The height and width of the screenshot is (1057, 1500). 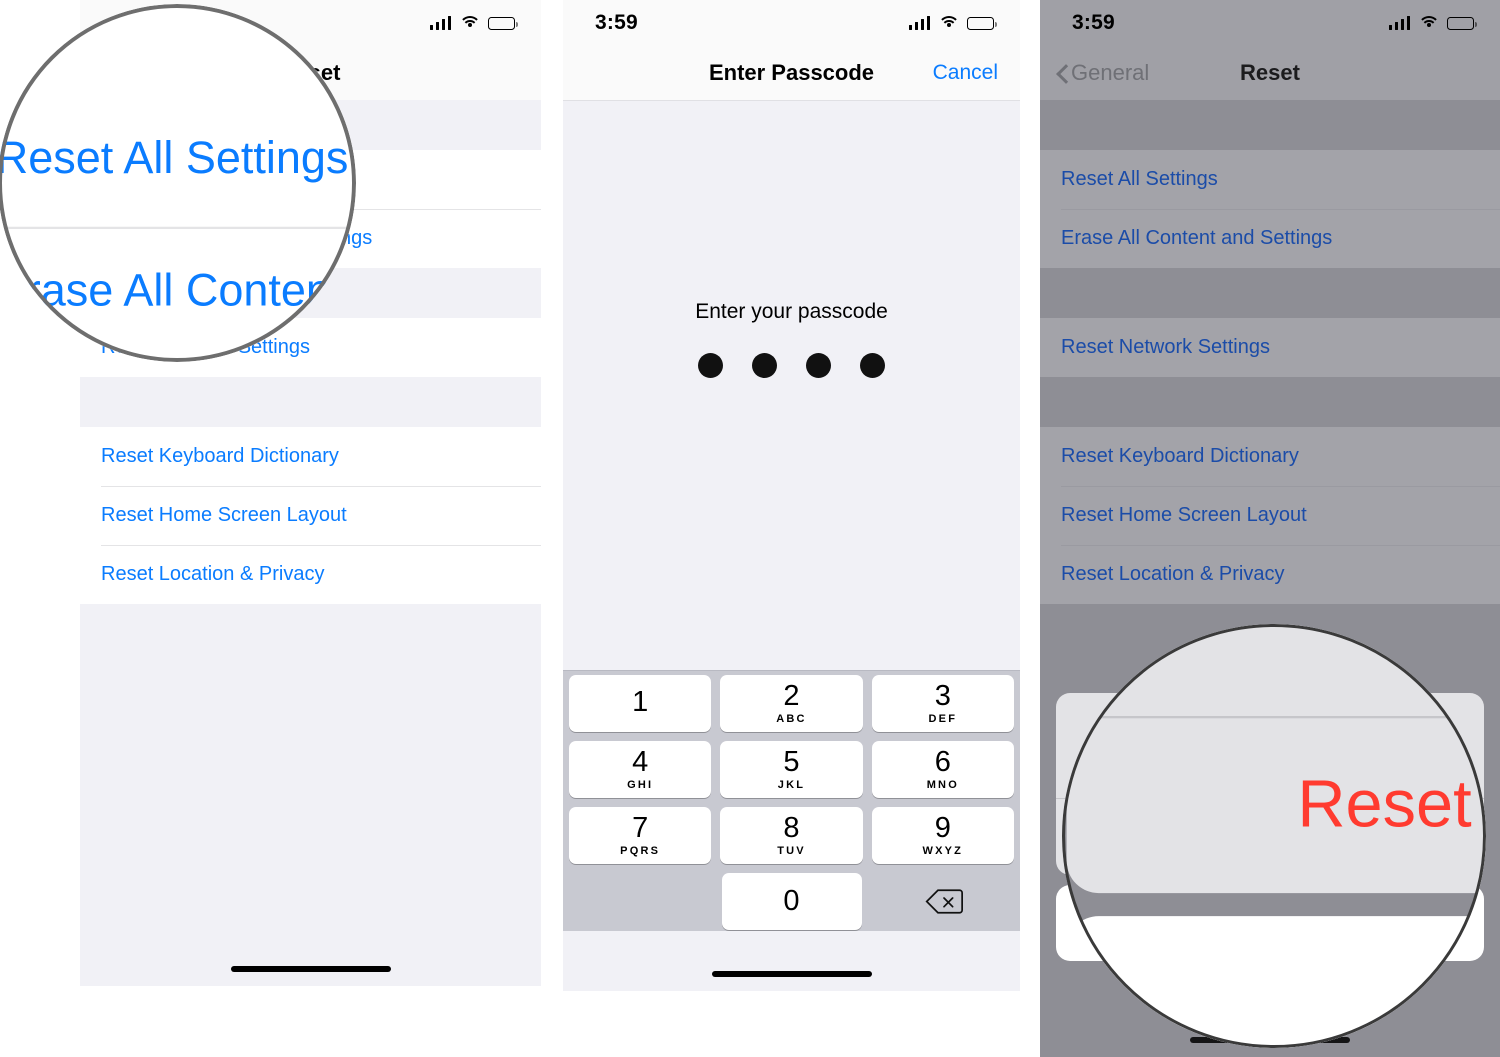 I want to click on key-8: 8 TUV, so click(x=791, y=835).